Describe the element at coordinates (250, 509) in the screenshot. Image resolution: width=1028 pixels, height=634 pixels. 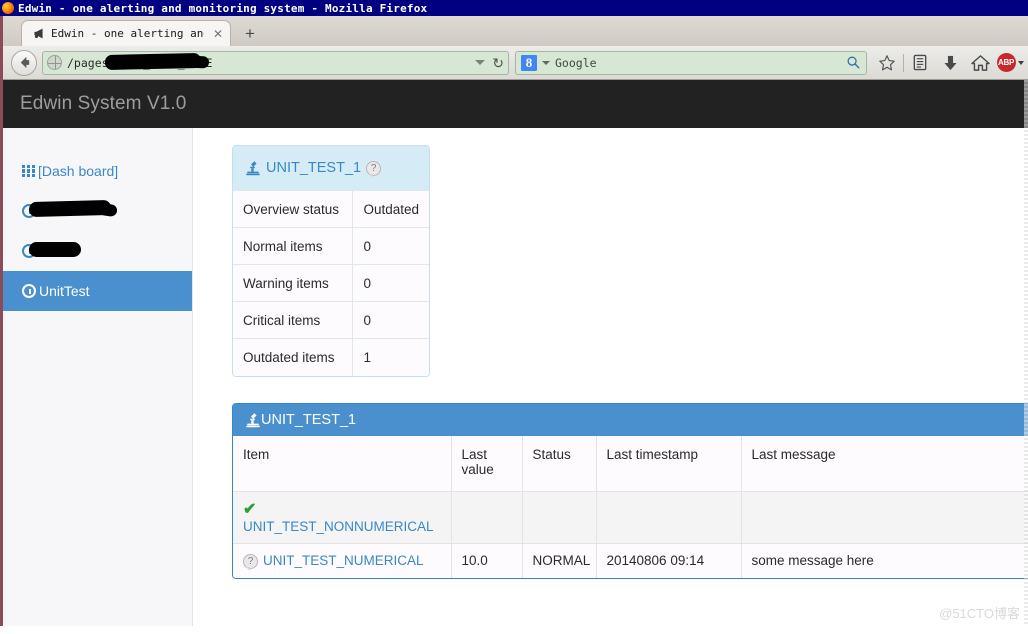
I see `green-check-icon: ✔` at that location.